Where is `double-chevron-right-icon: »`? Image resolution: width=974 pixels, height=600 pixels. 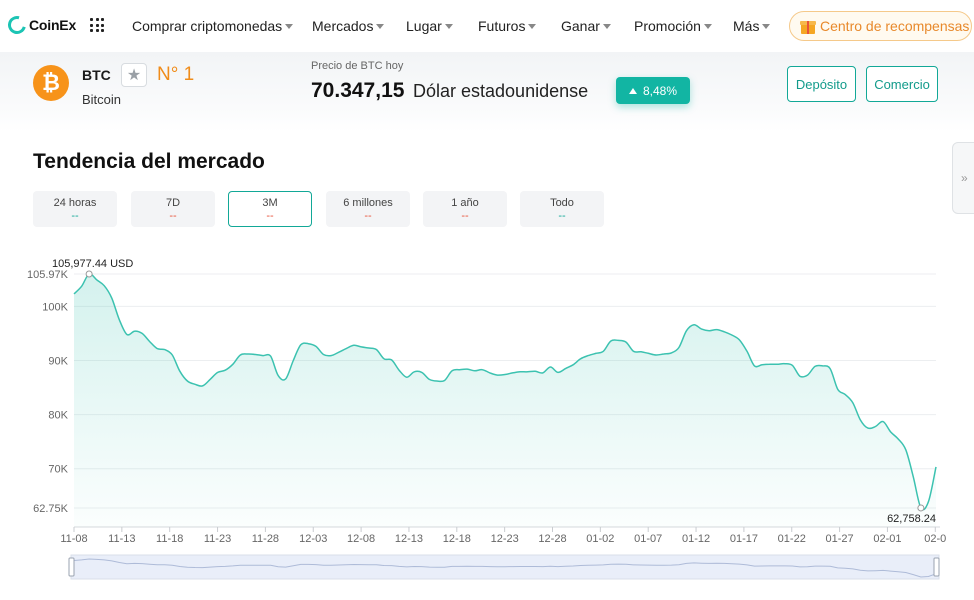
double-chevron-right-icon: » is located at coordinates (964, 178).